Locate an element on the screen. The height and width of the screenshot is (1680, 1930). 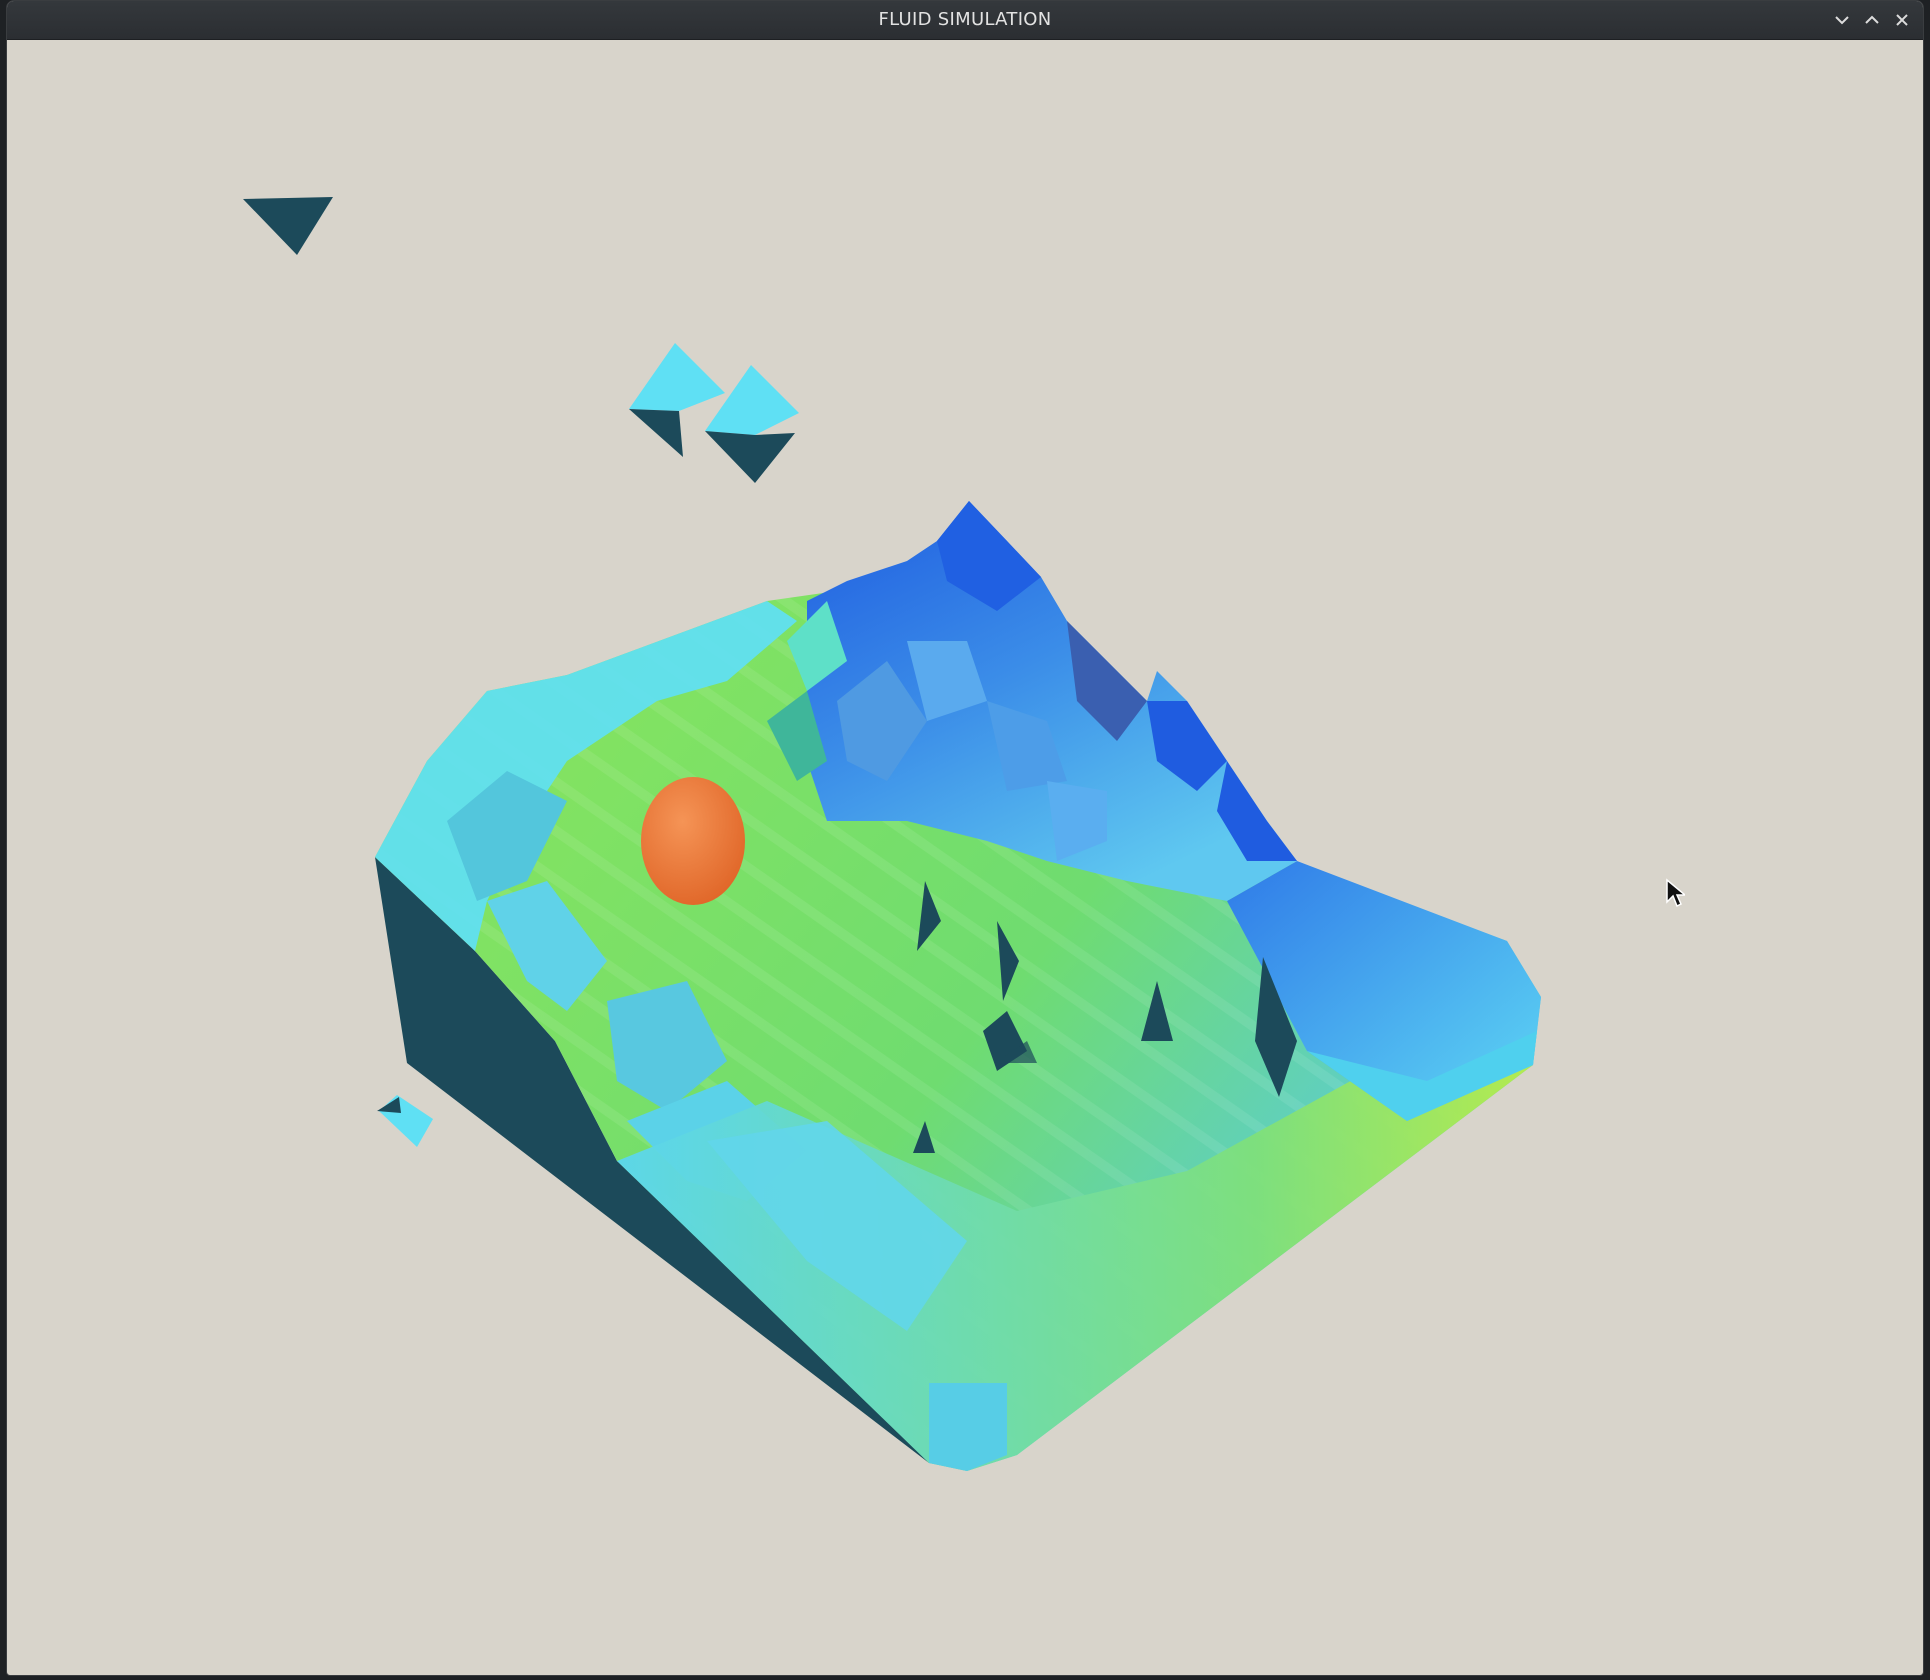
maximize-button is located at coordinates (1872, 20).